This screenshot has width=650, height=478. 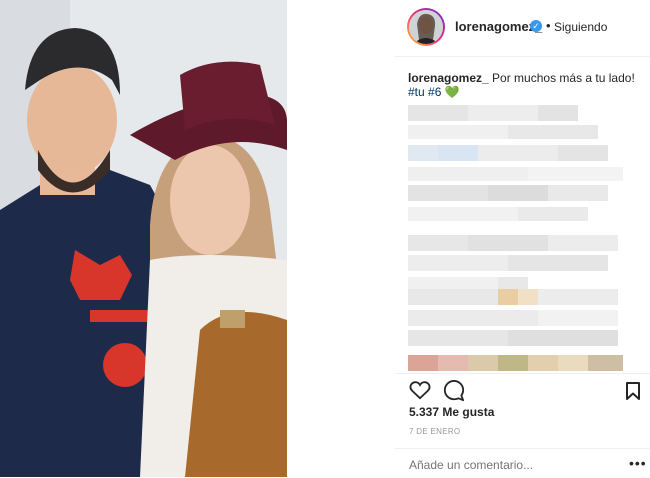 I want to click on likes-count: 5.337 Me gusta, so click(x=451, y=412).